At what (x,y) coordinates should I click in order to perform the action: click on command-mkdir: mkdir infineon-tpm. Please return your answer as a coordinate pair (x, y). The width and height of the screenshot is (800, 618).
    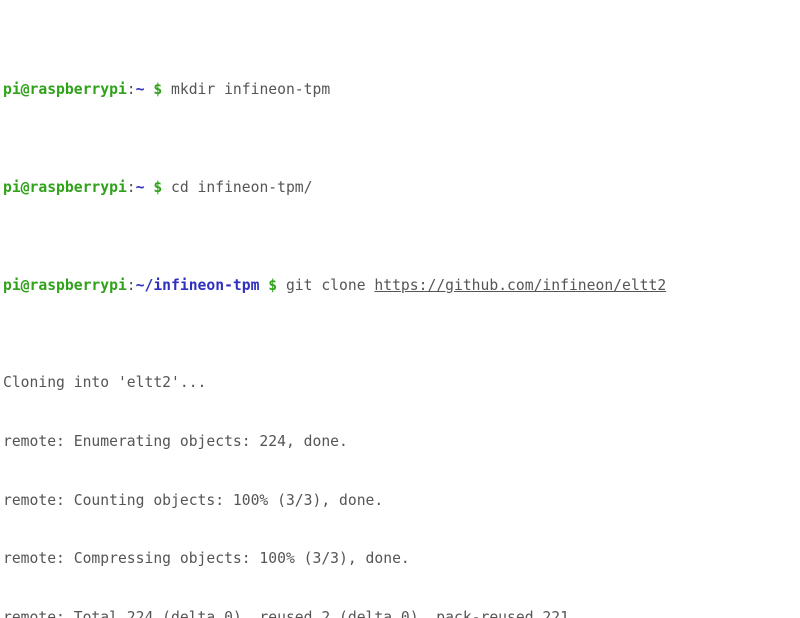
    Looking at the image, I should click on (246, 90).